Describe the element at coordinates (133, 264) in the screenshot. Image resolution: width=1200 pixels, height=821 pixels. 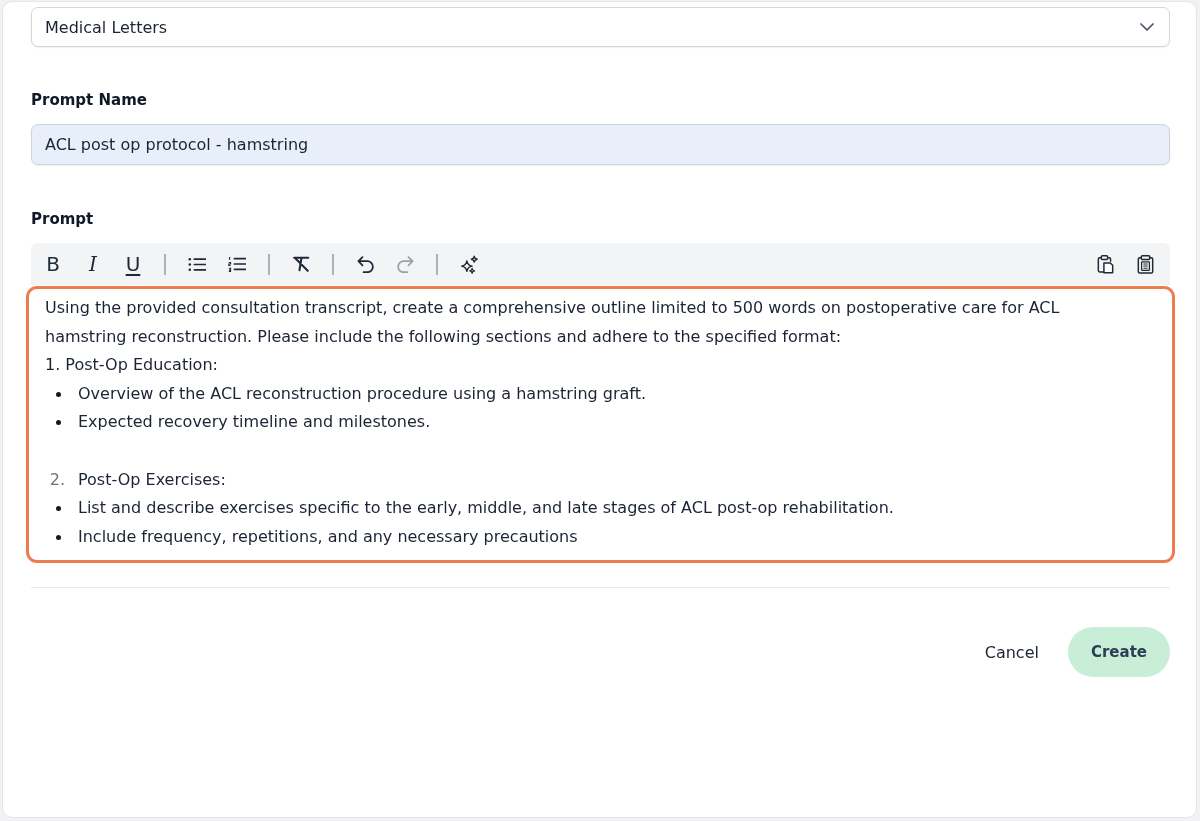
I see `underline-button: U` at that location.